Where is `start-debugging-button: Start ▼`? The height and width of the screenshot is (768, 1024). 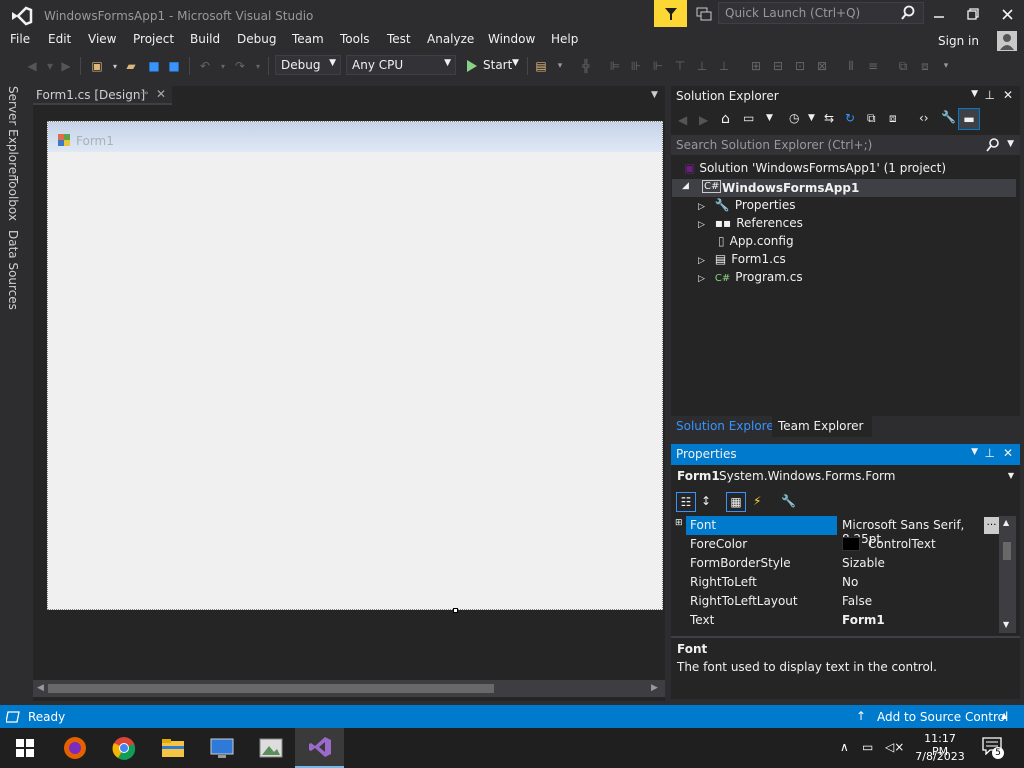 start-debugging-button: Start ▼ is located at coordinates (494, 66).